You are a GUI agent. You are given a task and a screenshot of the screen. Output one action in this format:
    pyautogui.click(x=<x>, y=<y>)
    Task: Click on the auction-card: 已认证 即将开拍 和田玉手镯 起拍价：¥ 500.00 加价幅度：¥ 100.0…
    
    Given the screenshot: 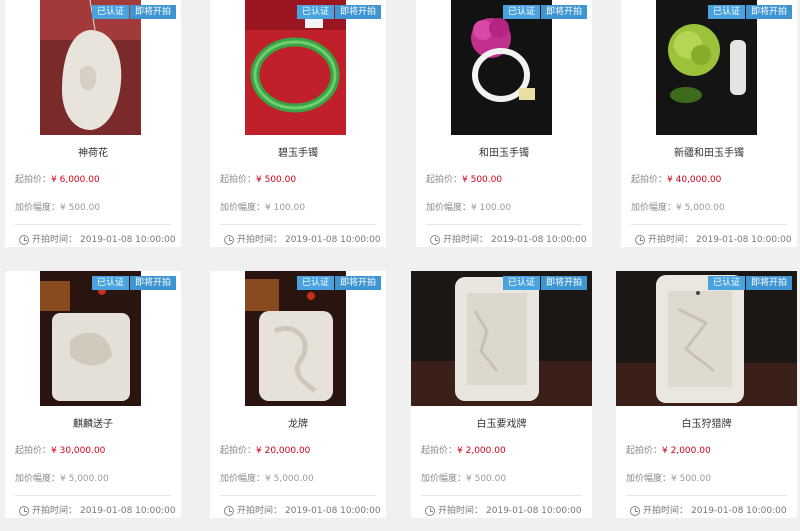 What is the action you would take?
    pyautogui.click(x=504, y=123)
    